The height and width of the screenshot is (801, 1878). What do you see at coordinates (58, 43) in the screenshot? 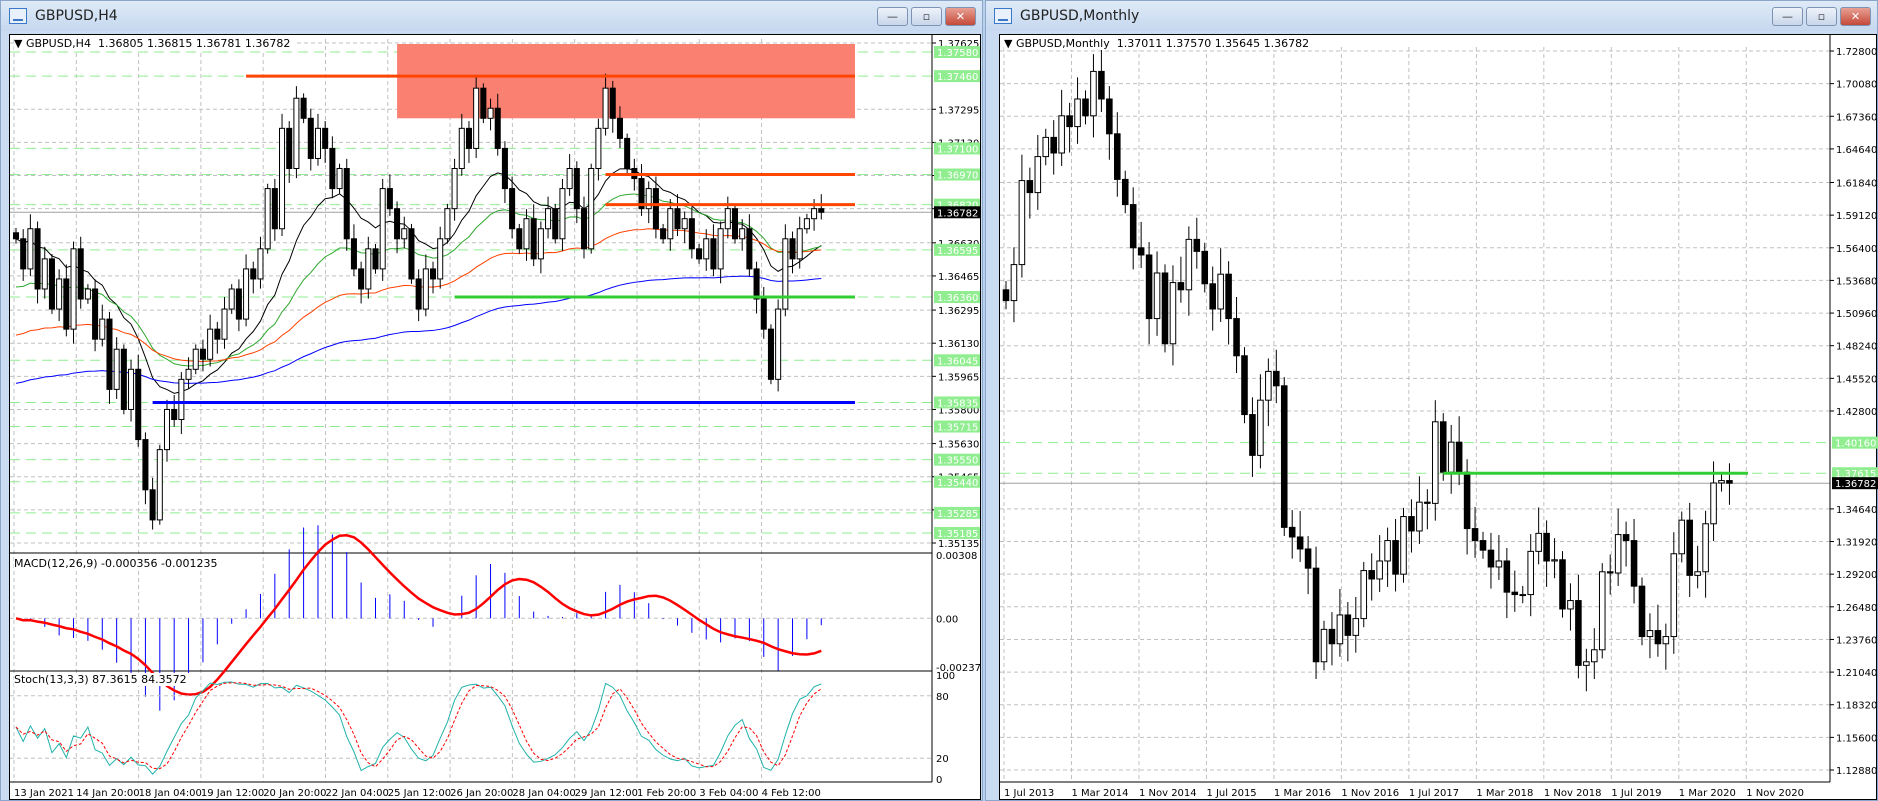
I see `h4-symbol: GBPUSD,H4` at bounding box center [58, 43].